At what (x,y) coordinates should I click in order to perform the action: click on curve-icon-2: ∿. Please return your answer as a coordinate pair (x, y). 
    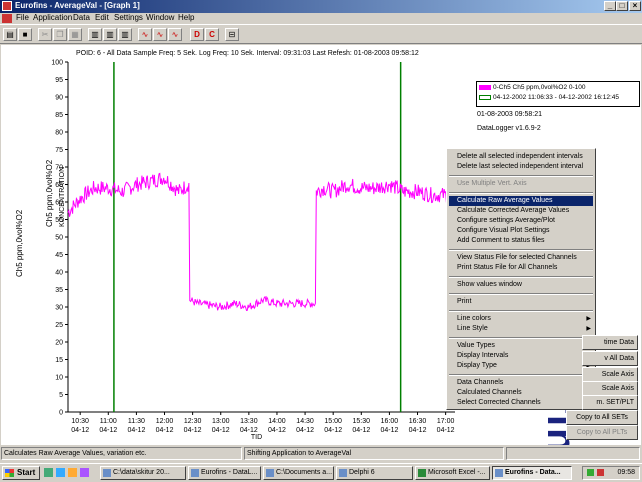
    Looking at the image, I should click on (160, 34).